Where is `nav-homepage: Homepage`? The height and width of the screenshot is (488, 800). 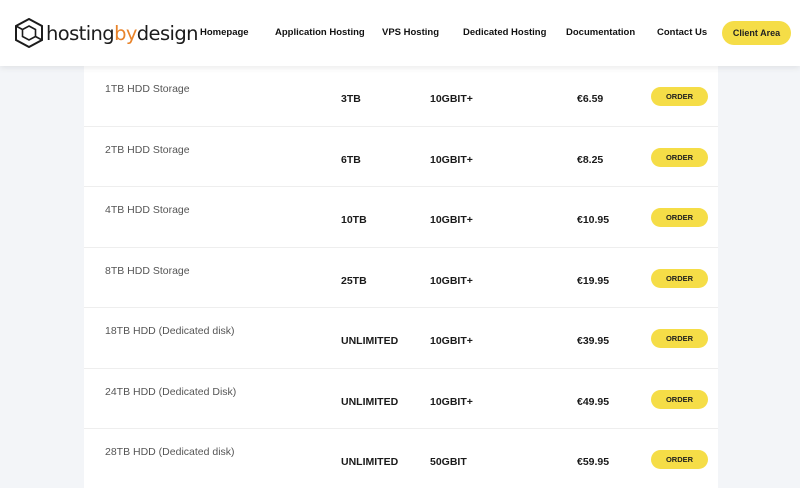 nav-homepage: Homepage is located at coordinates (224, 33).